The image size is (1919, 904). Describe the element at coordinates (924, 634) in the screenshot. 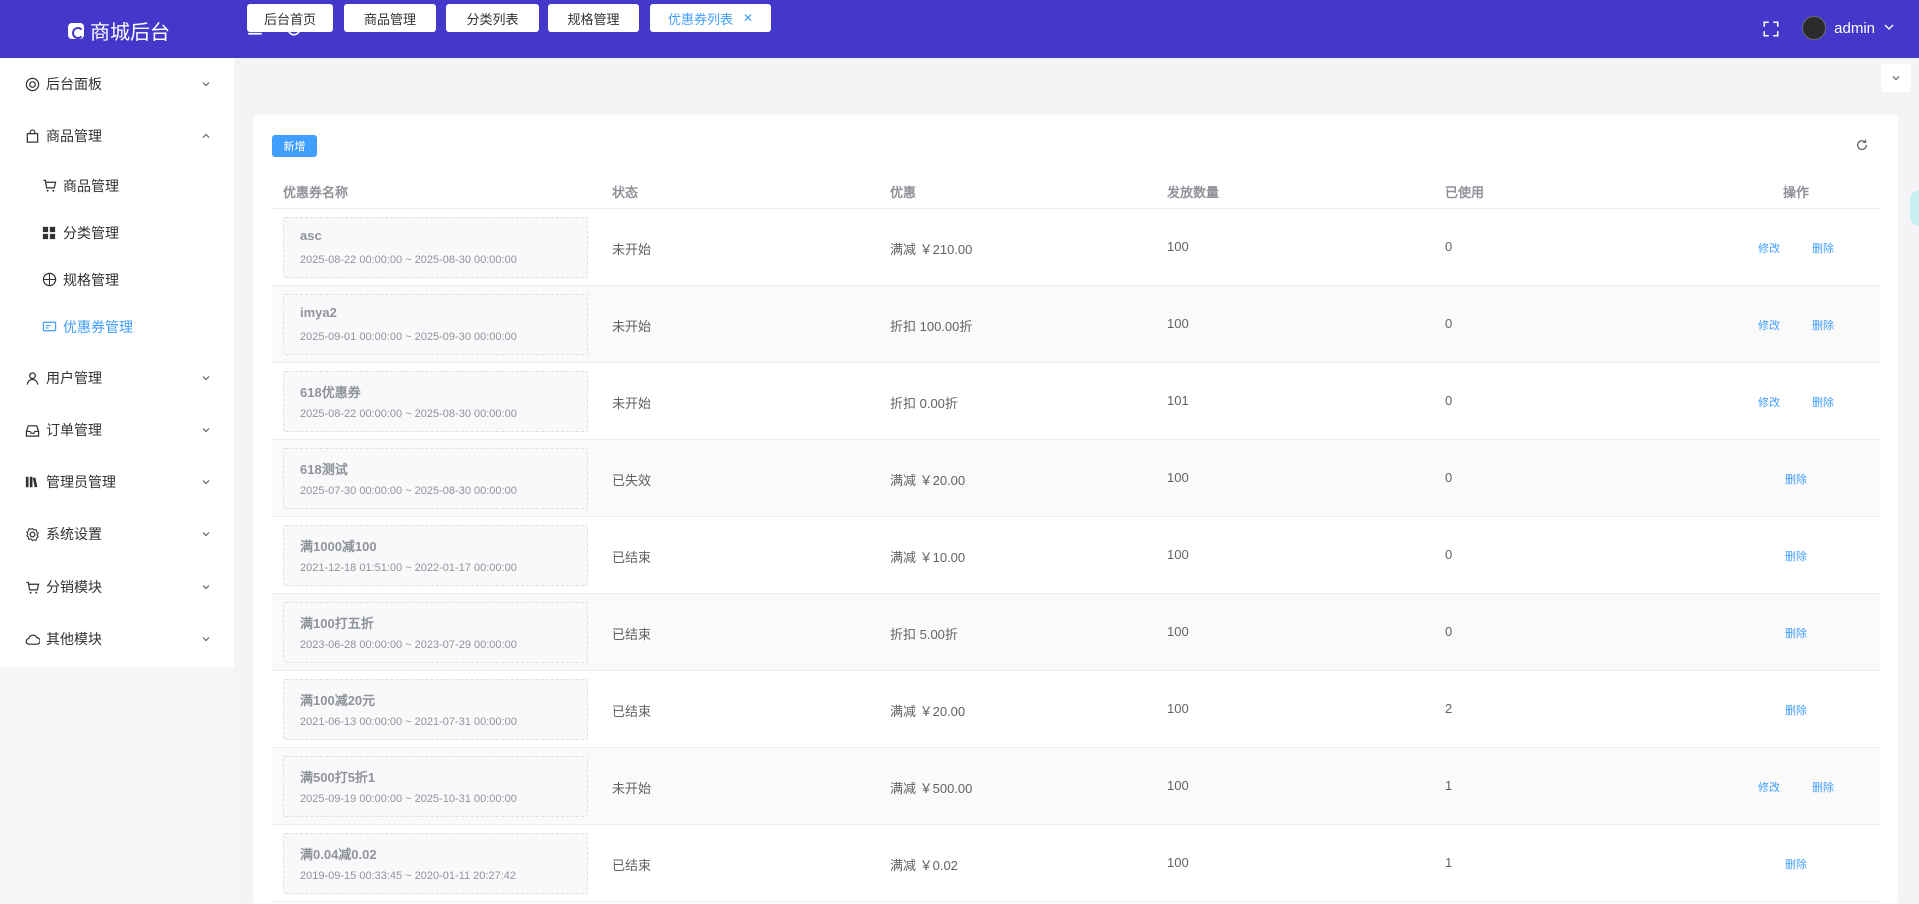

I see `coupon-discount: 折扣 5.00折` at that location.